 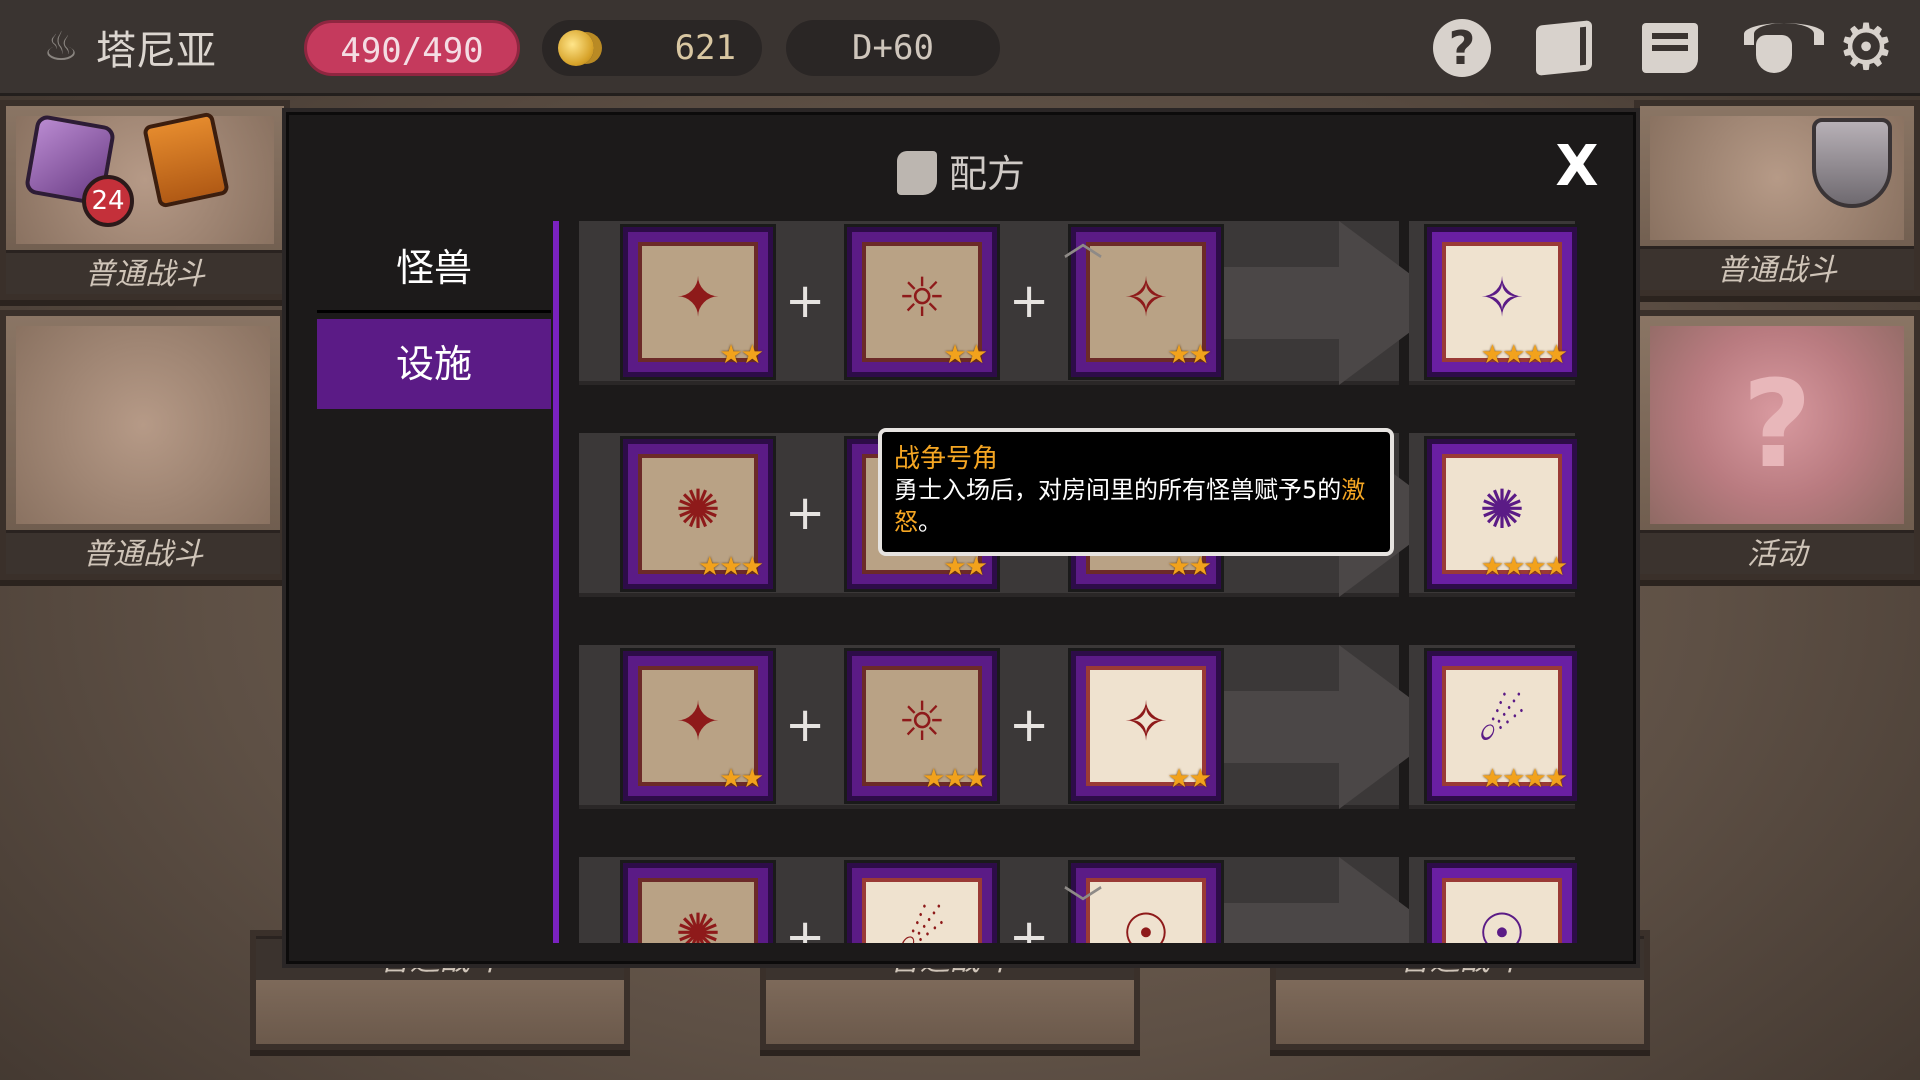 I want to click on event-art, so click(x=1777, y=425).